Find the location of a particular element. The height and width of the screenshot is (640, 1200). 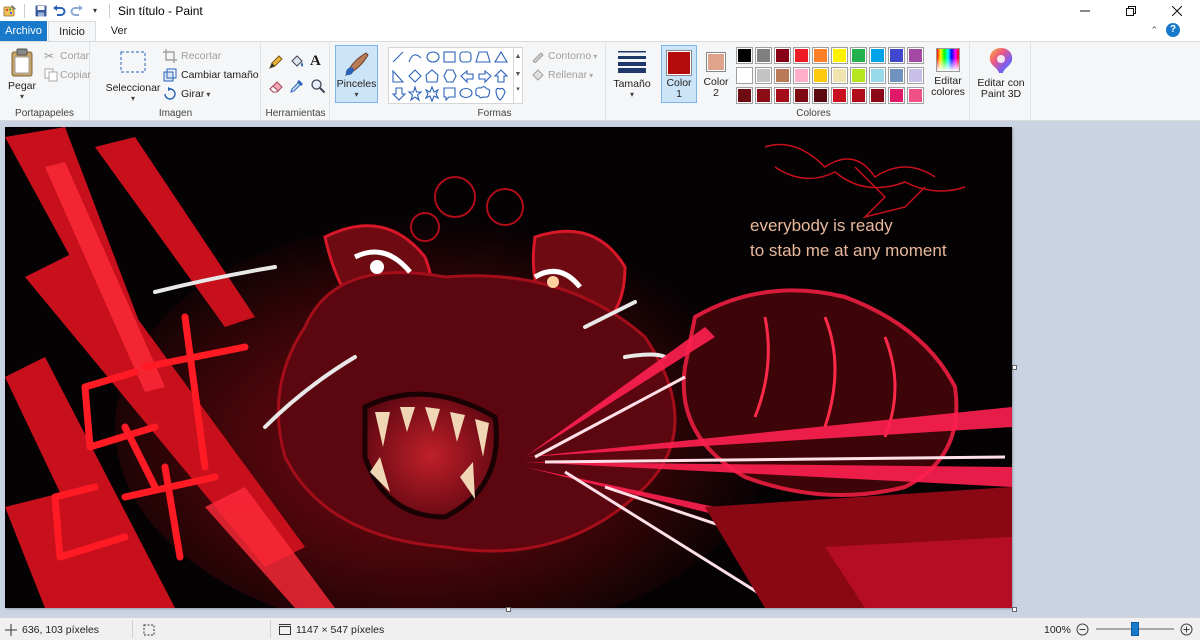

shapes-scrollbar: ▲ ▼ ▾ is located at coordinates (518, 75).